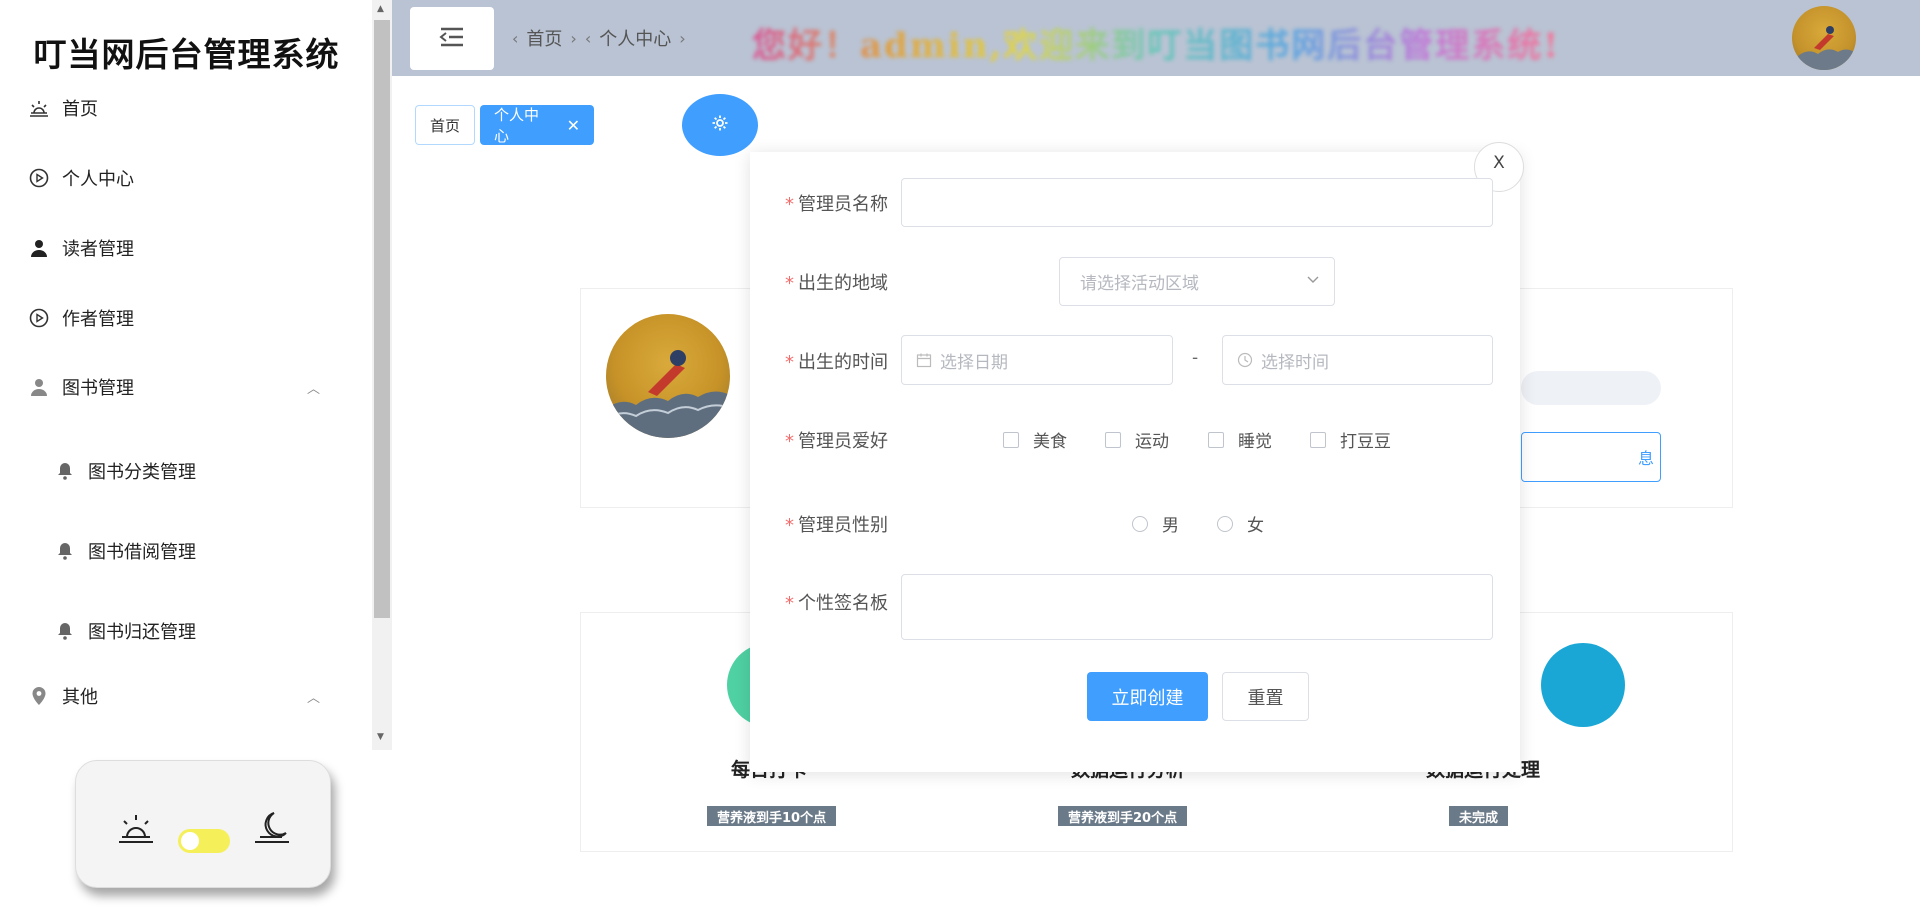 This screenshot has width=1920, height=914. I want to click on breadcrumb-current: 个人中心, so click(635, 38).